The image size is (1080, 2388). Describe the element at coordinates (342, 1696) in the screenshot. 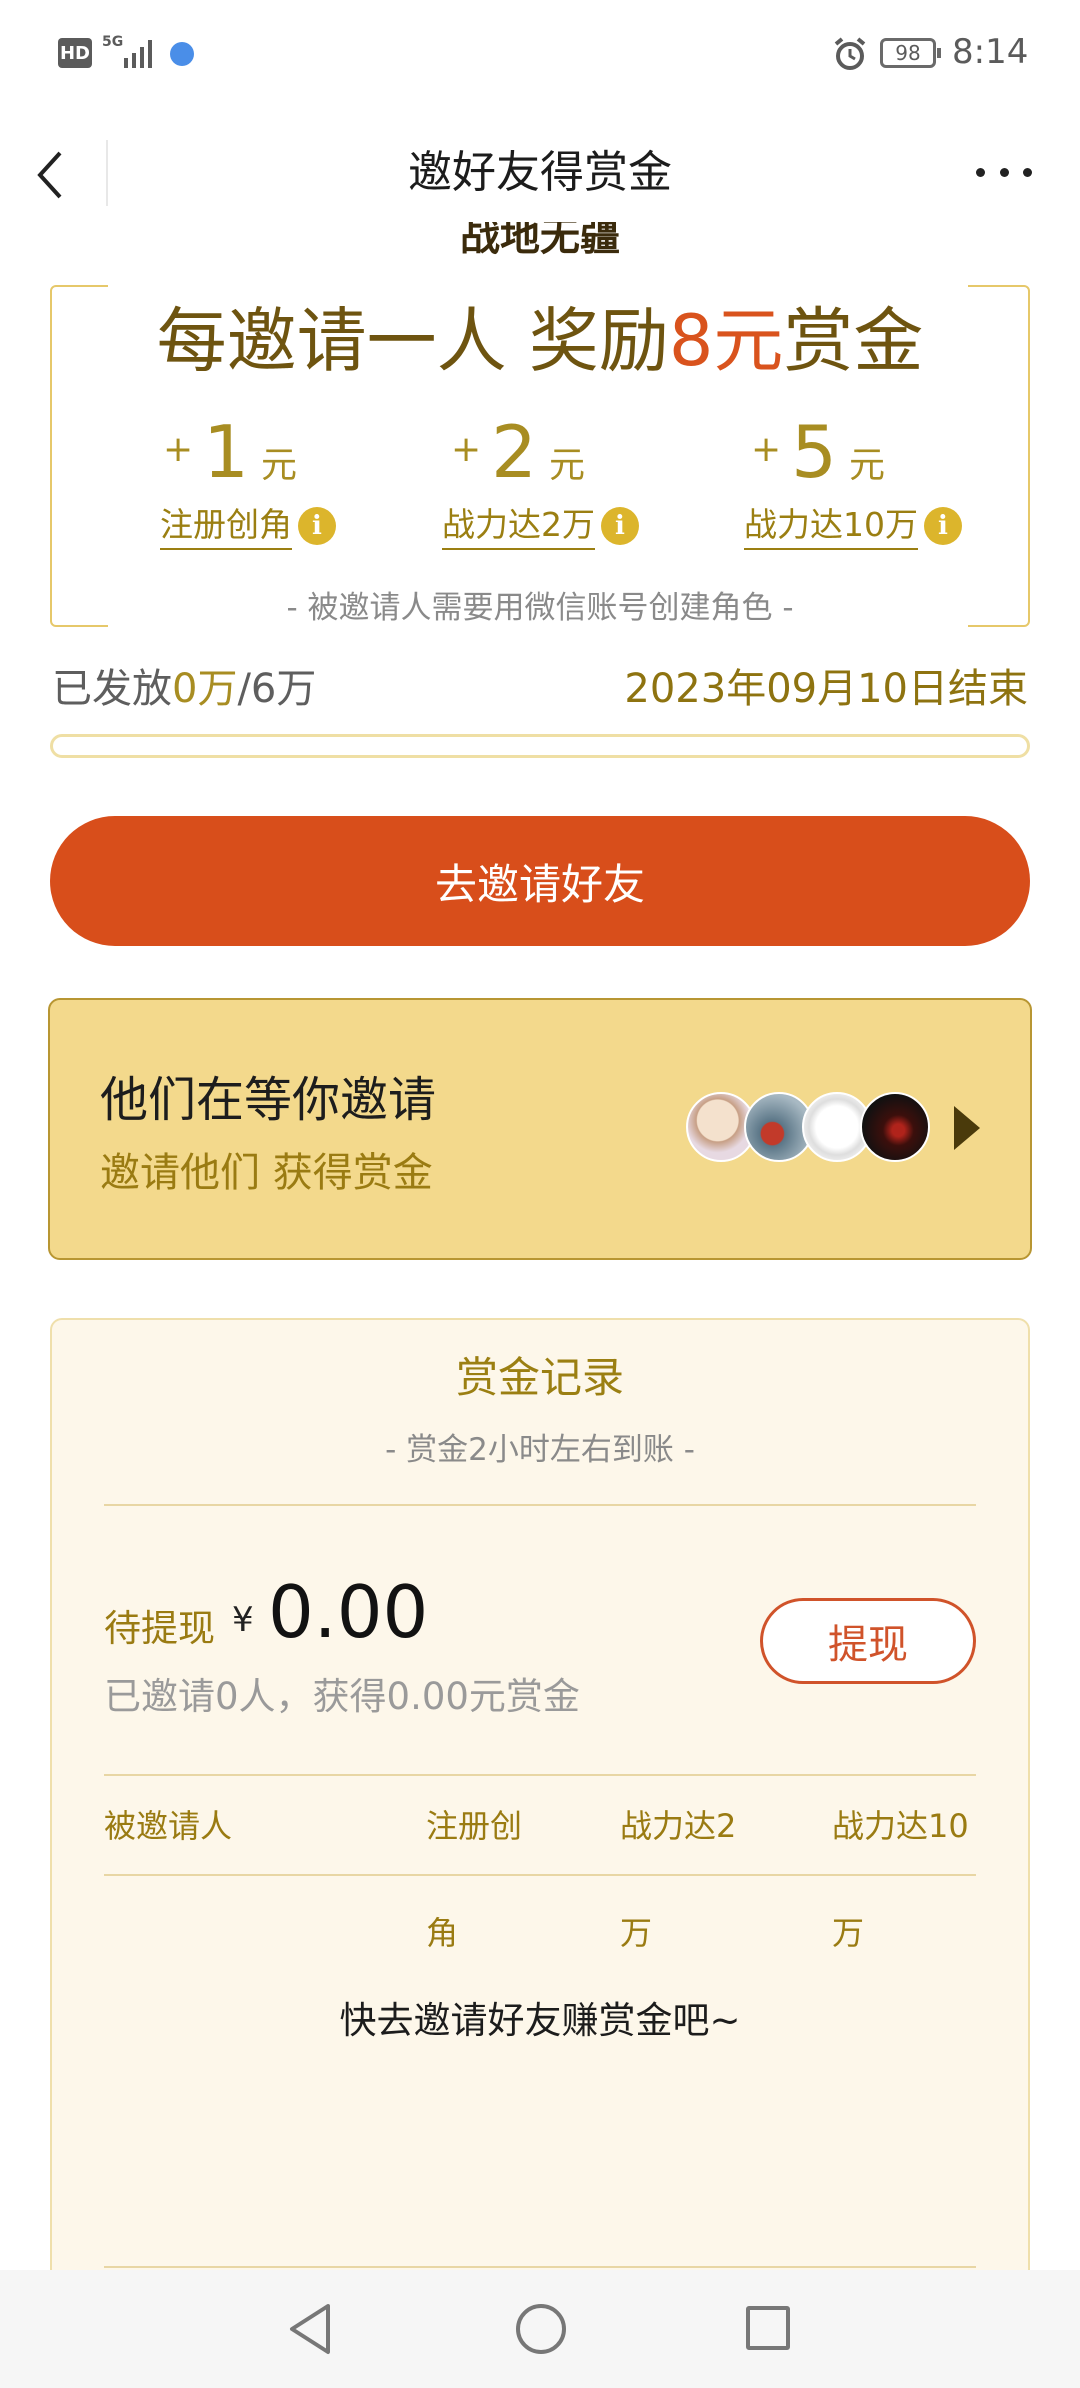

I see `invite-stat: 已邀请0人，获得0.00元赏金` at that location.